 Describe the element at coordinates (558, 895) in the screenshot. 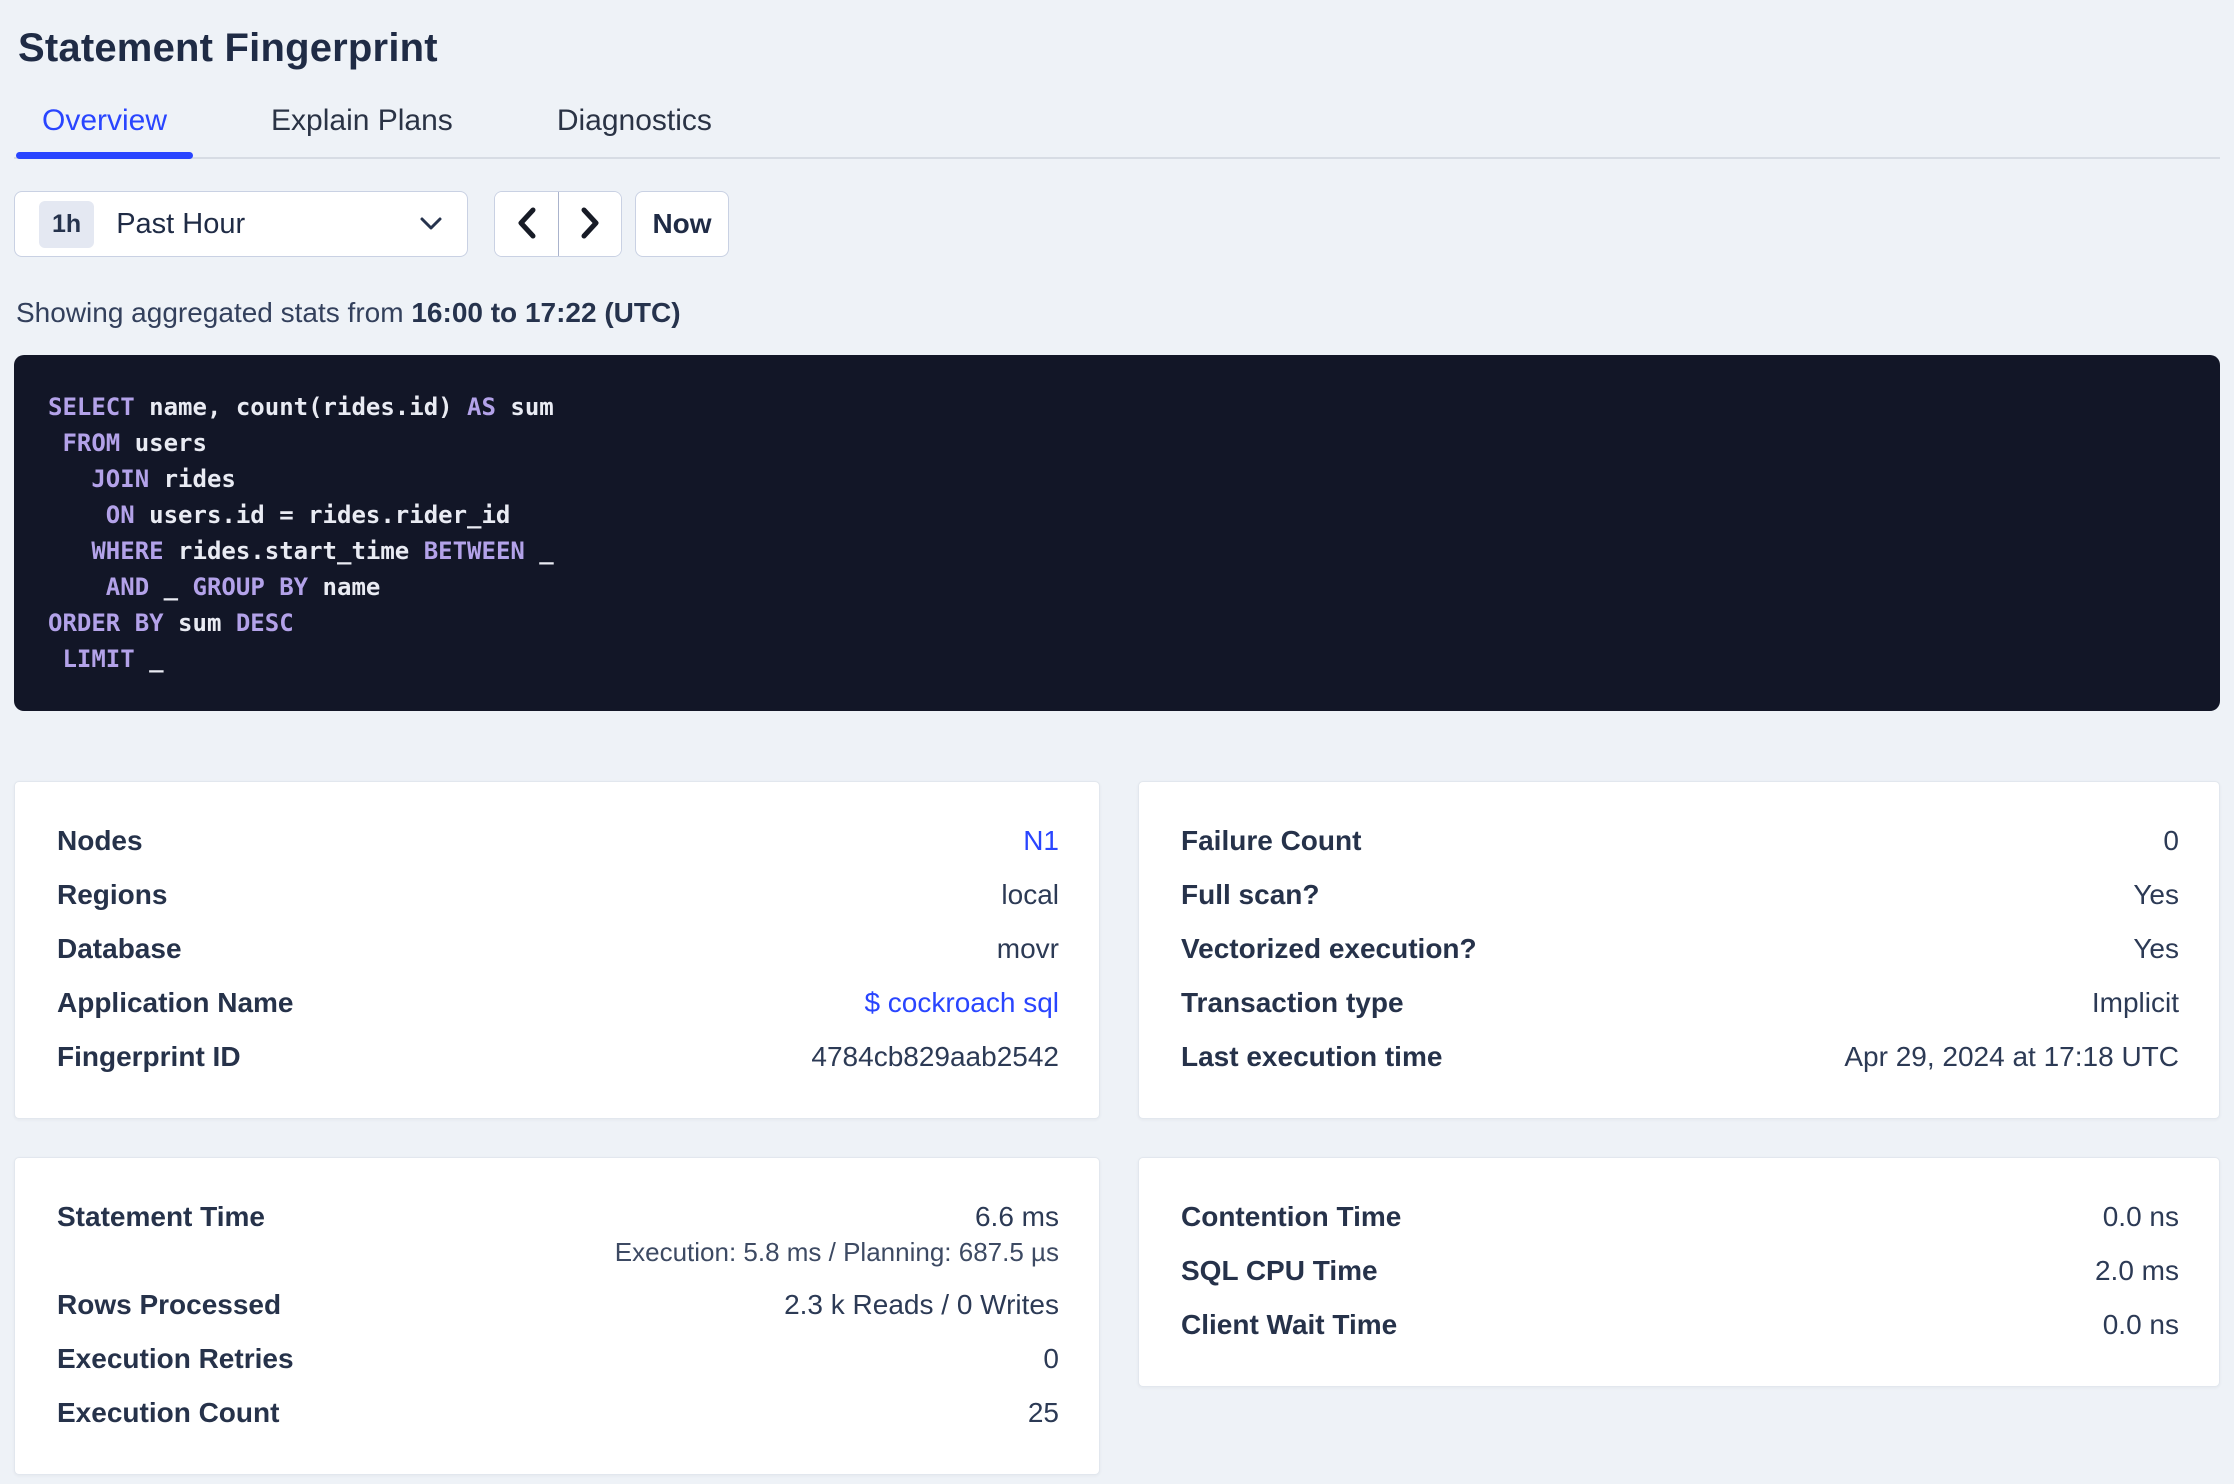

I see `stat-row: Regions local` at that location.